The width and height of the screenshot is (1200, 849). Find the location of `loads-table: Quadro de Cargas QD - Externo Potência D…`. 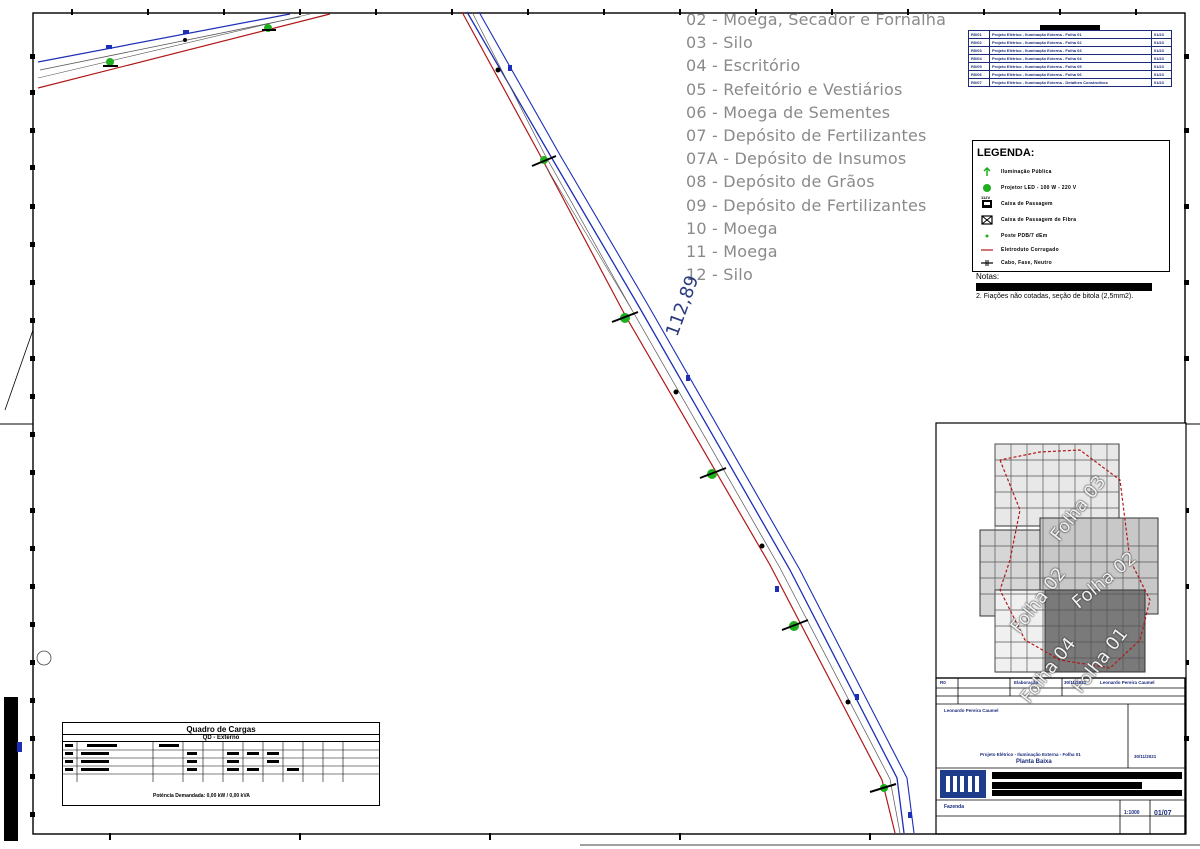

loads-table: Quadro de Cargas QD - Externo Potência D… is located at coordinates (221, 764).